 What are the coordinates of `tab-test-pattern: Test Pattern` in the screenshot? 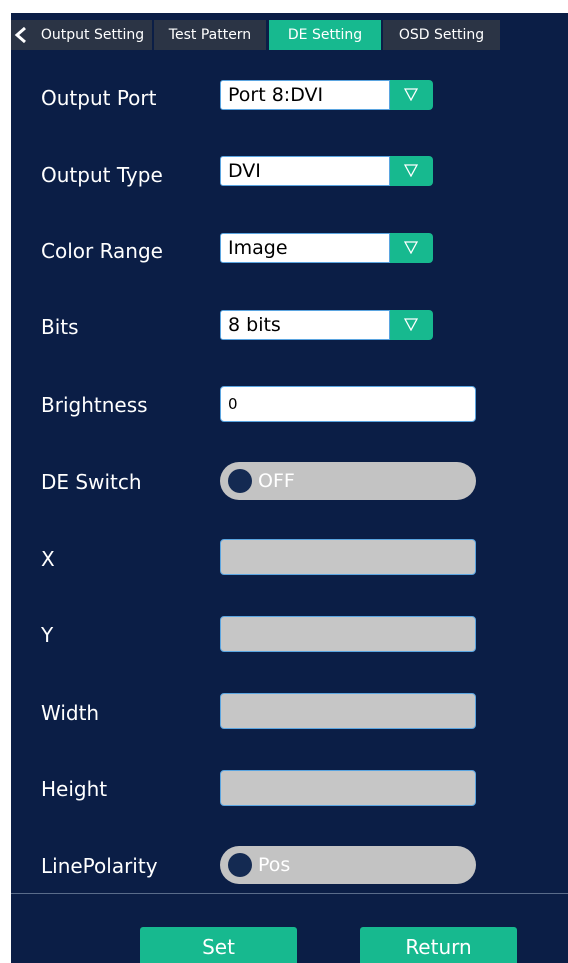 It's located at (210, 35).